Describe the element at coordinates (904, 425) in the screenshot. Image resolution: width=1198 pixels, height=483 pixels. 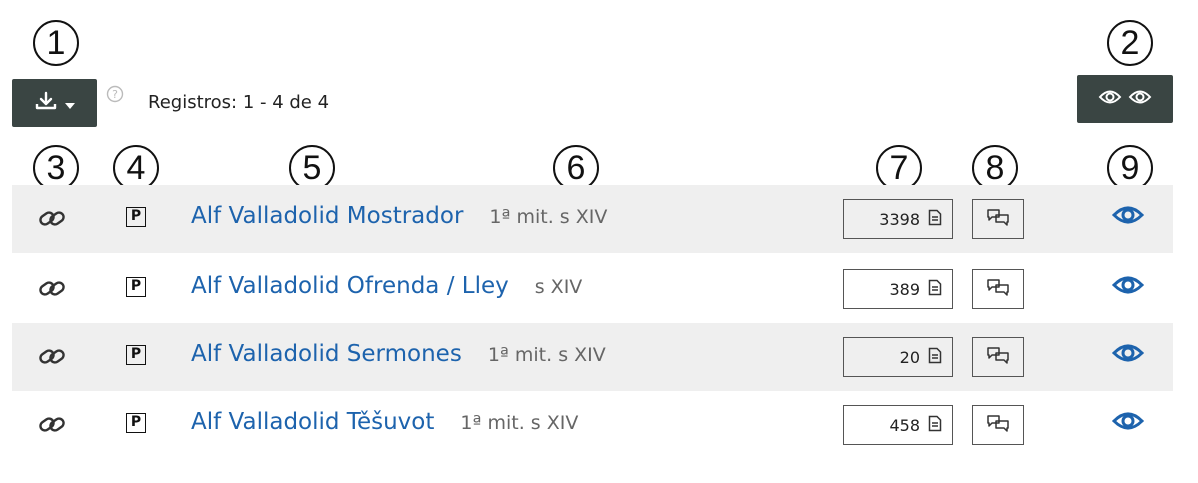
I see `document-count: 458` at that location.